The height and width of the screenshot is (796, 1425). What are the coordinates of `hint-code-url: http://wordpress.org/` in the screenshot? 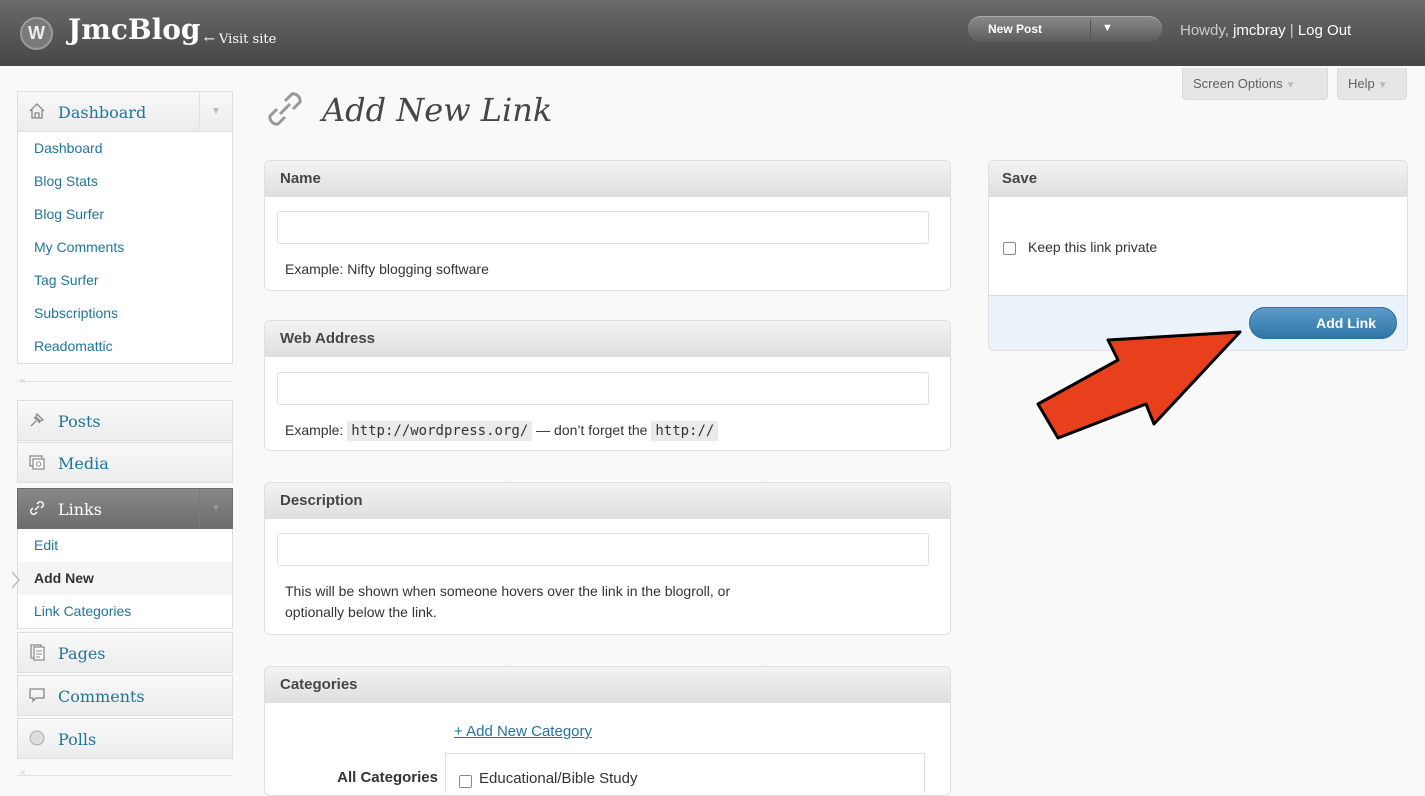 It's located at (440, 431).